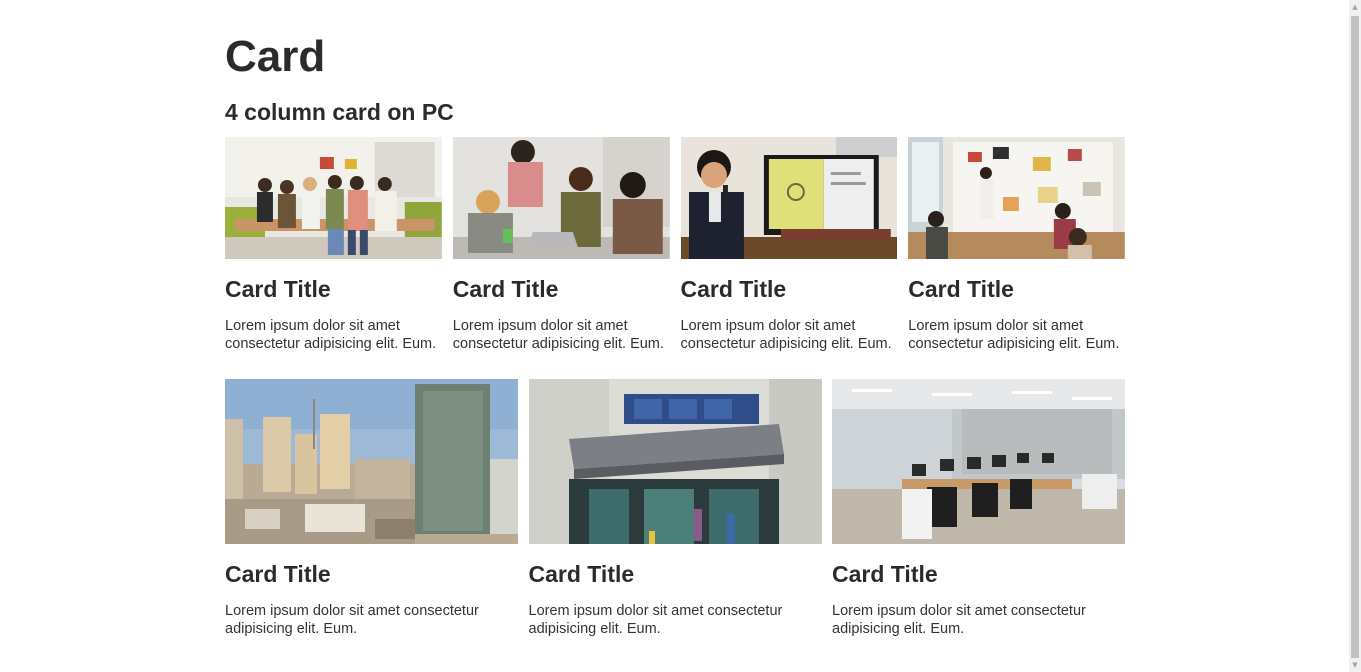 The height and width of the screenshot is (672, 1361). I want to click on section-title: 4 column card on PC, so click(339, 112).